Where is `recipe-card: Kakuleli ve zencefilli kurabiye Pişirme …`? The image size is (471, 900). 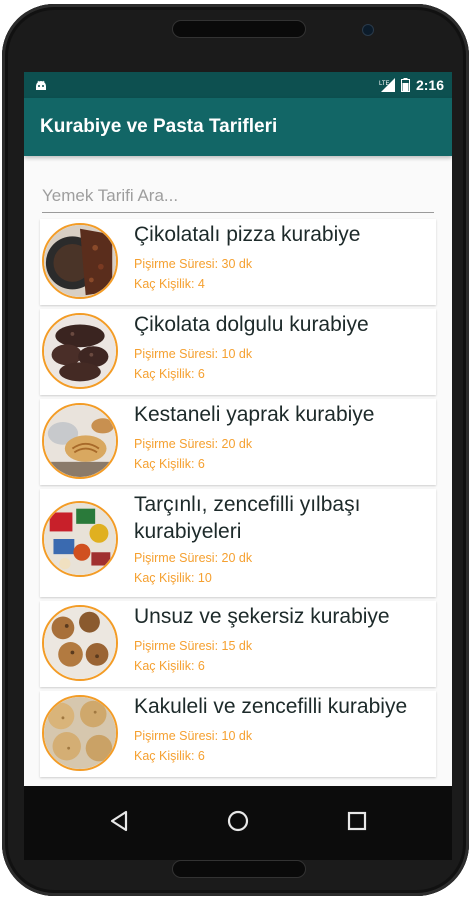
recipe-card: Kakuleli ve zencefilli kurabiye Pişirme … is located at coordinates (238, 734).